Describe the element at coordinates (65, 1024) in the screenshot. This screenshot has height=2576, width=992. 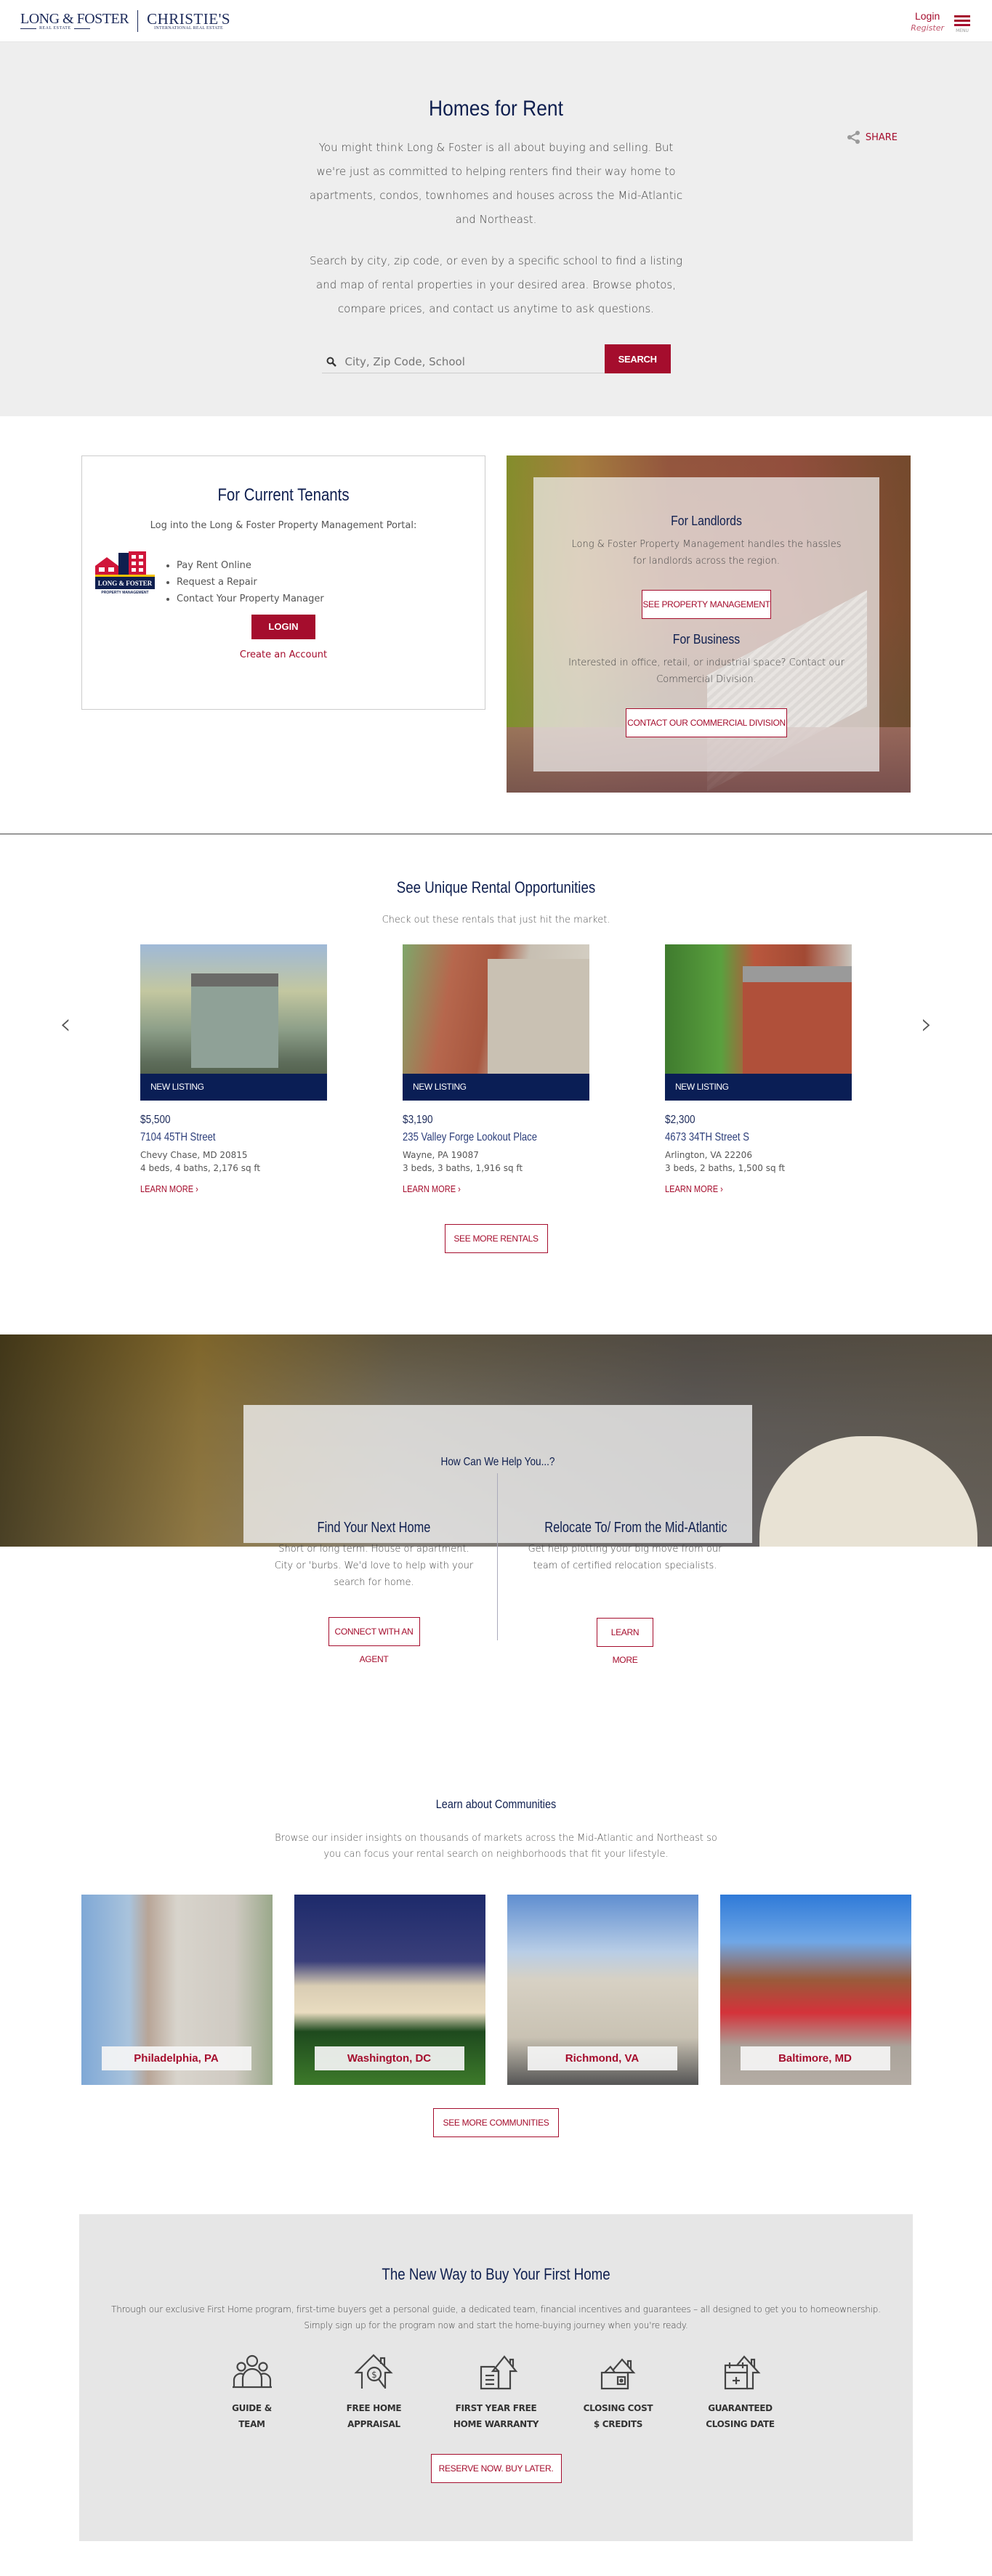
I see `carousel-prev-chevron-left-icon: ‹` at that location.